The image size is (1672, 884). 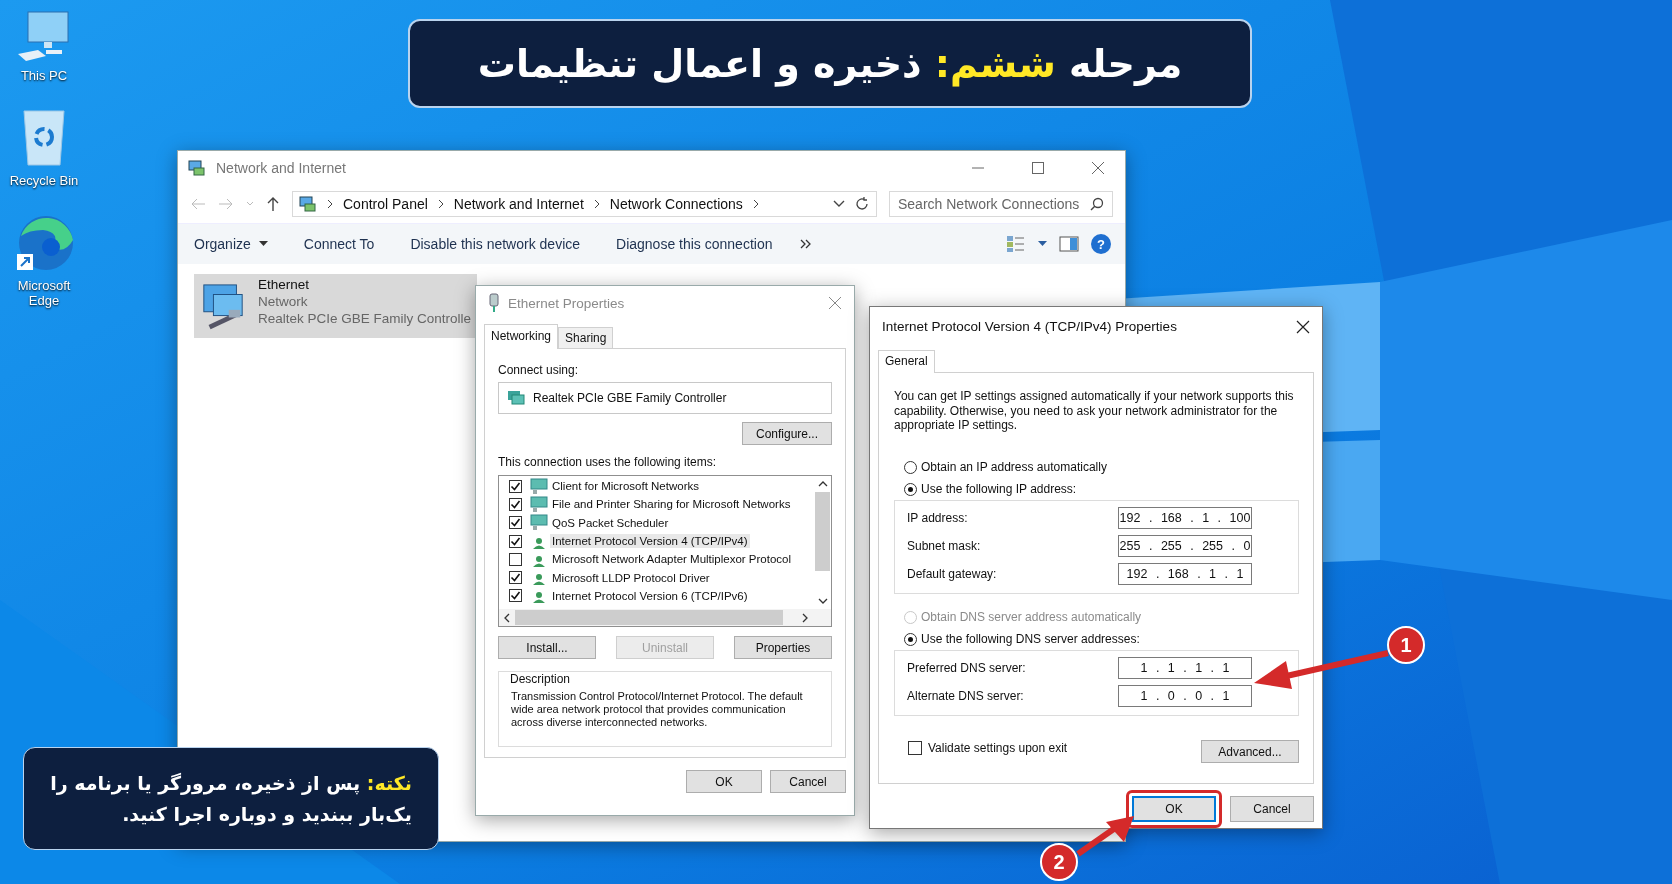 I want to click on help-button: ?, so click(x=1101, y=244).